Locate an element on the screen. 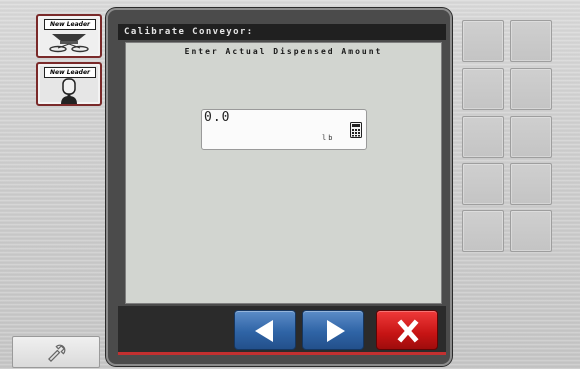 The image size is (580, 369). accent-line is located at coordinates (282, 353).